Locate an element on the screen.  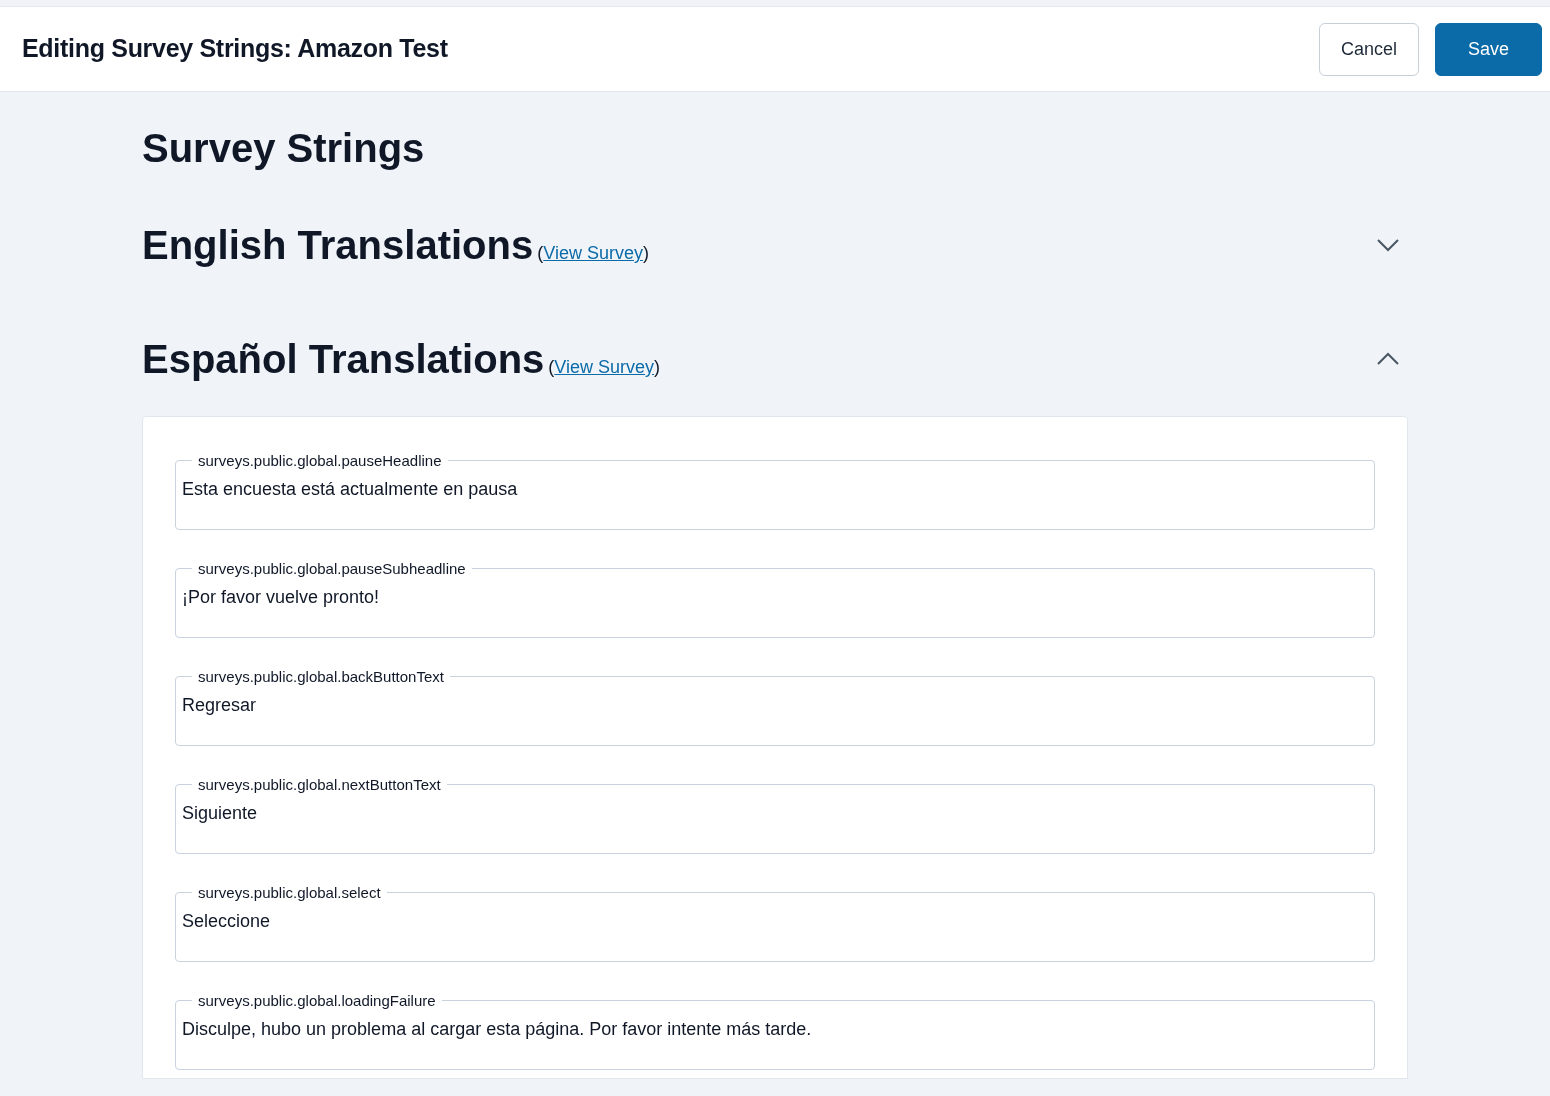
chevron-up-icon is located at coordinates (1388, 359).